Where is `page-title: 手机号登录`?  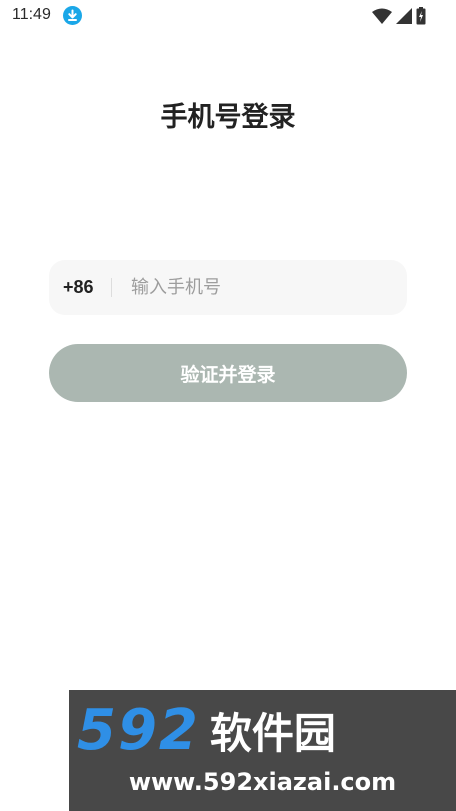
page-title: 手机号登录 is located at coordinates (228, 117).